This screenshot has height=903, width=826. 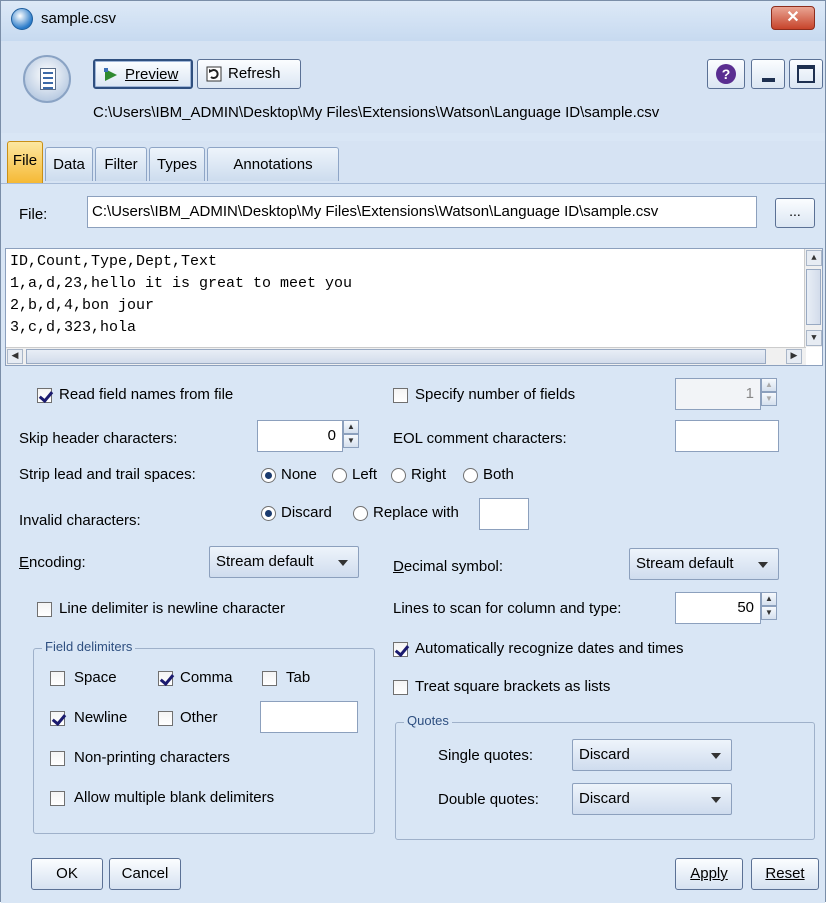 I want to click on tab-annotations: Annotations, so click(x=273, y=164).